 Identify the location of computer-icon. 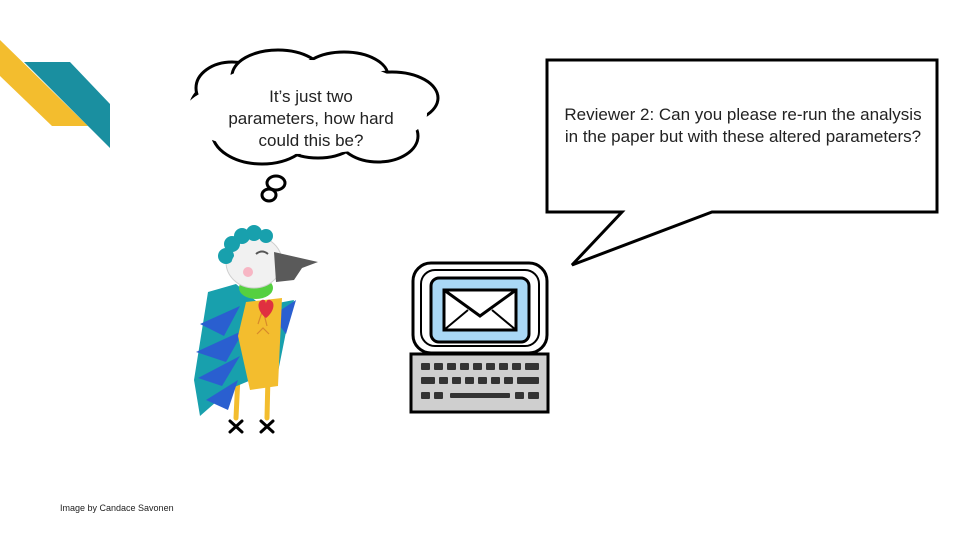
(479, 337).